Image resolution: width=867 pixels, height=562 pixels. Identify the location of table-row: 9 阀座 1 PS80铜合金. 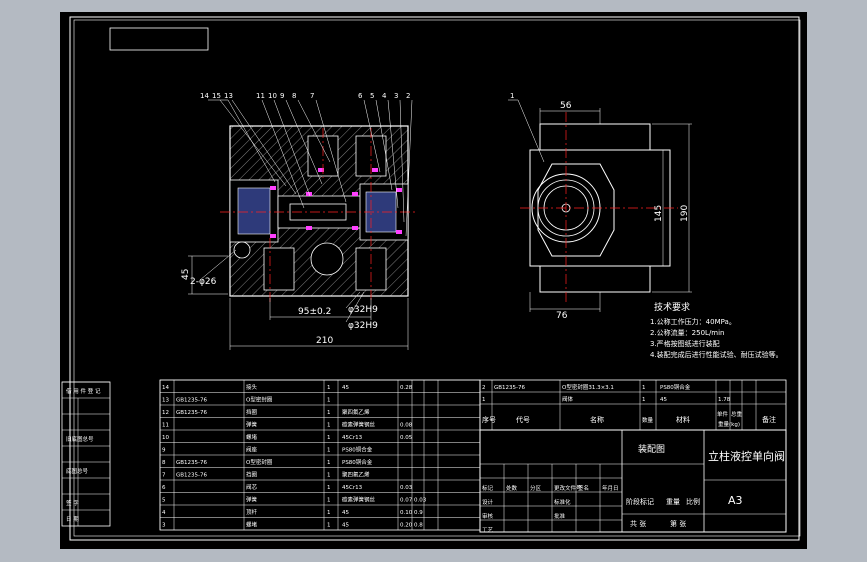
(267, 450).